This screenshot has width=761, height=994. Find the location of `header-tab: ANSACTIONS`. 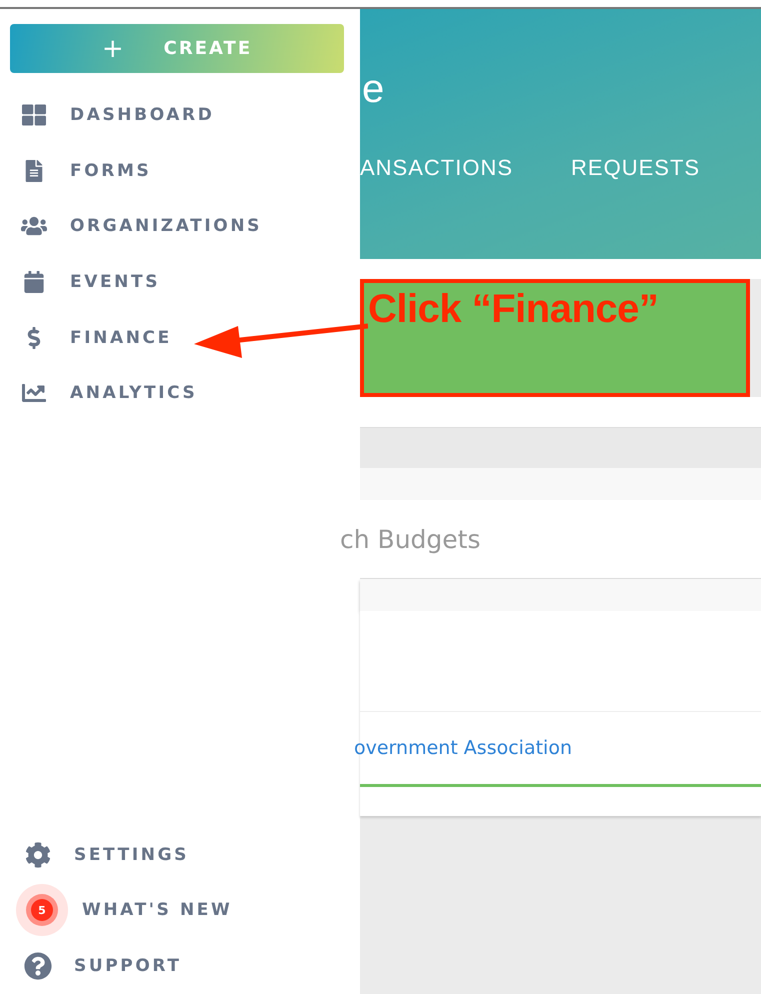

header-tab: ANSACTIONS is located at coordinates (437, 168).